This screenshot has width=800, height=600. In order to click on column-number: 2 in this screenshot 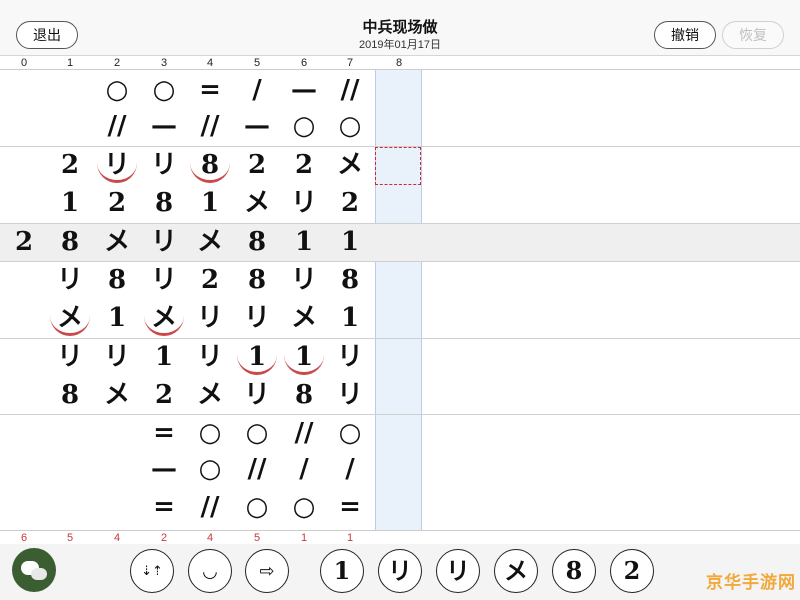, I will do `click(117, 63)`.